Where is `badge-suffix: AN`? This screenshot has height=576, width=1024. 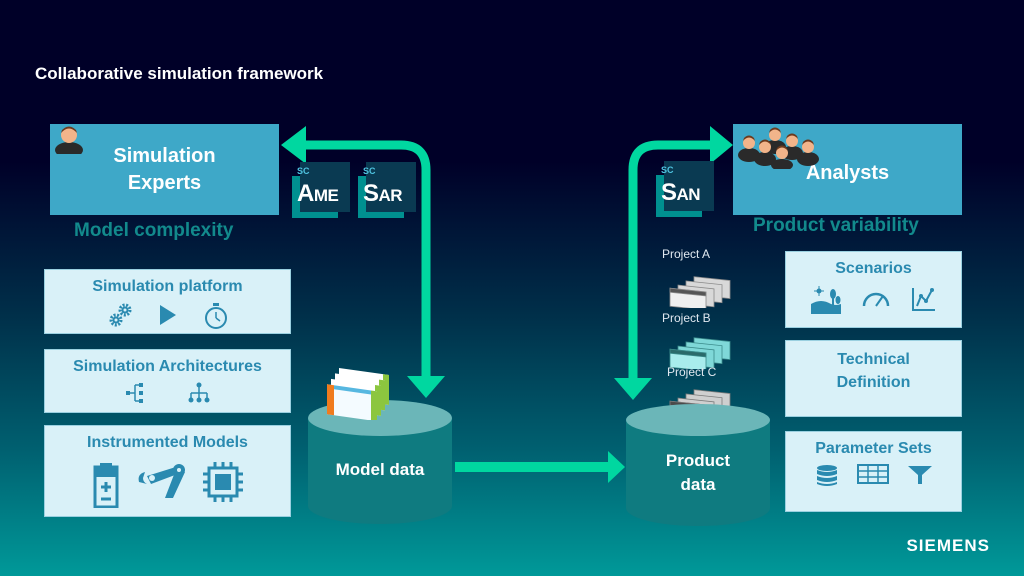 badge-suffix: AN is located at coordinates (688, 194).